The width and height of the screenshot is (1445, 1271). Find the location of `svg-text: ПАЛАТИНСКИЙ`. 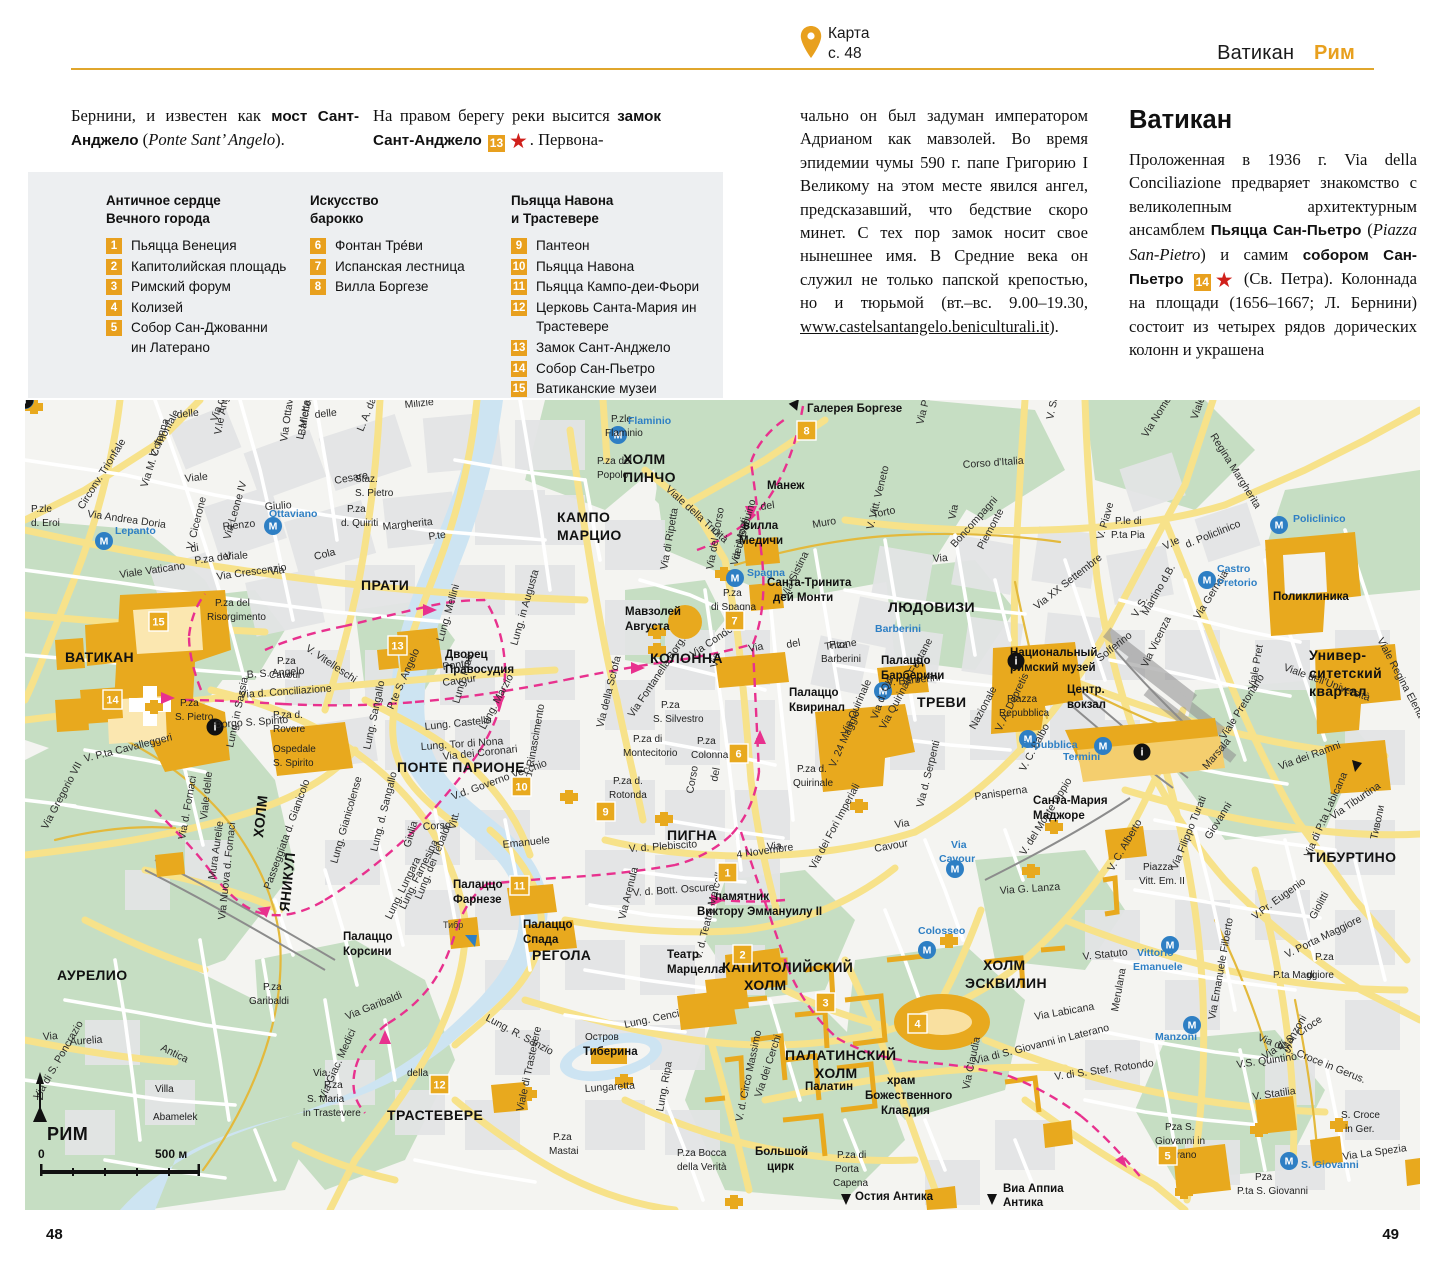

svg-text: ПАЛАТИНСКИЙ is located at coordinates (841, 1054).